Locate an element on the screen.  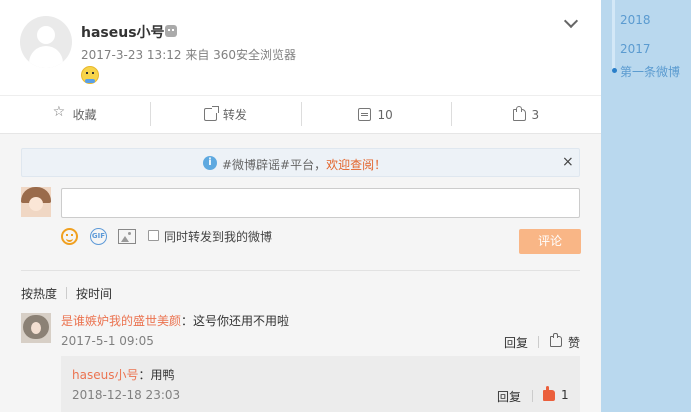
share-icon is located at coordinates (211, 113).